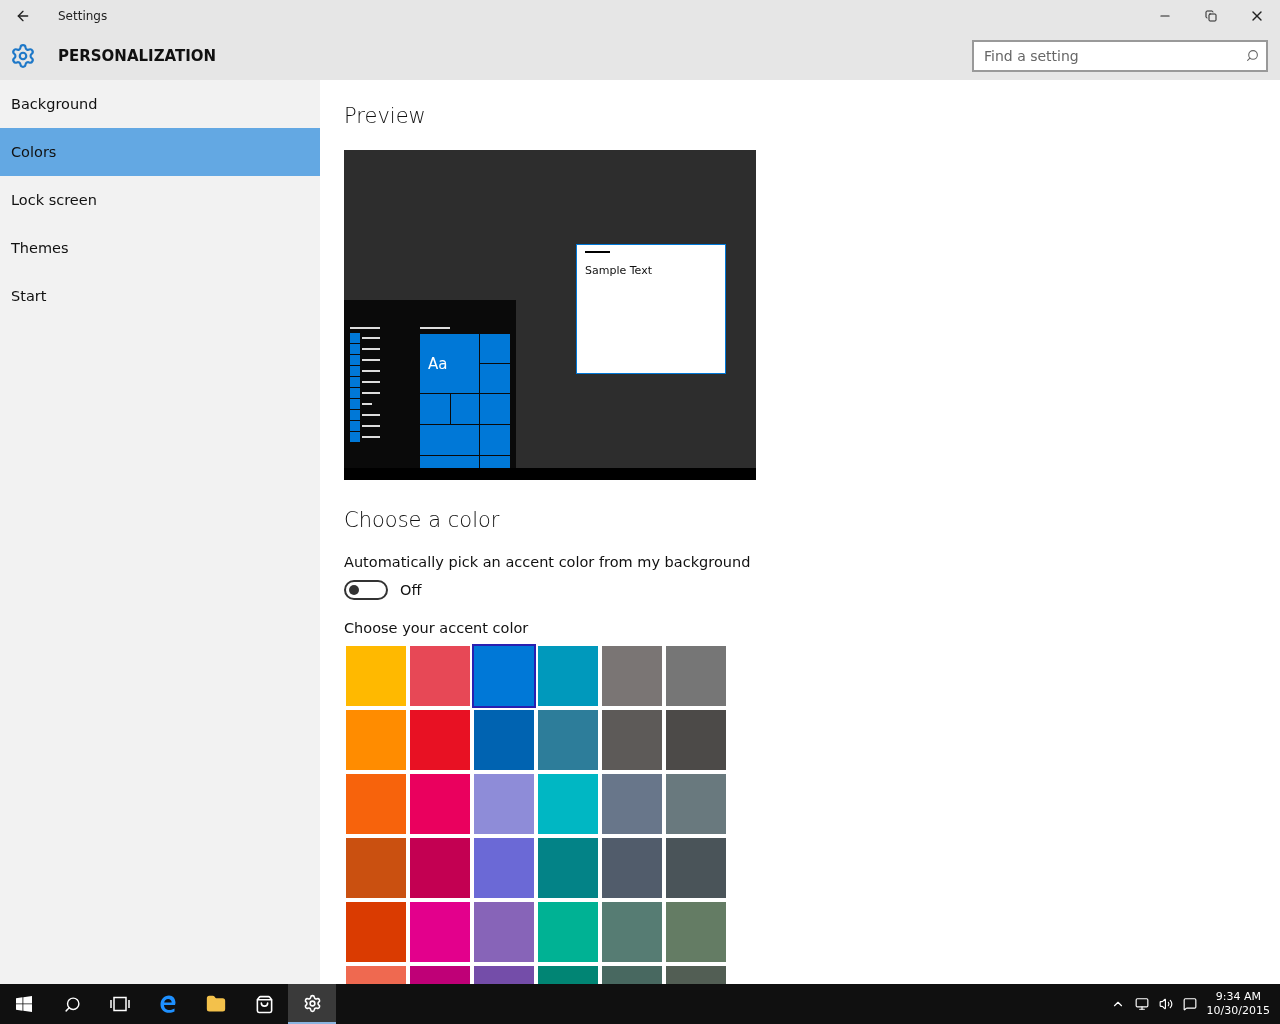 This screenshot has height=1024, width=1280. Describe the element at coordinates (438, 364) in the screenshot. I see `tile-label: Aa` at that location.